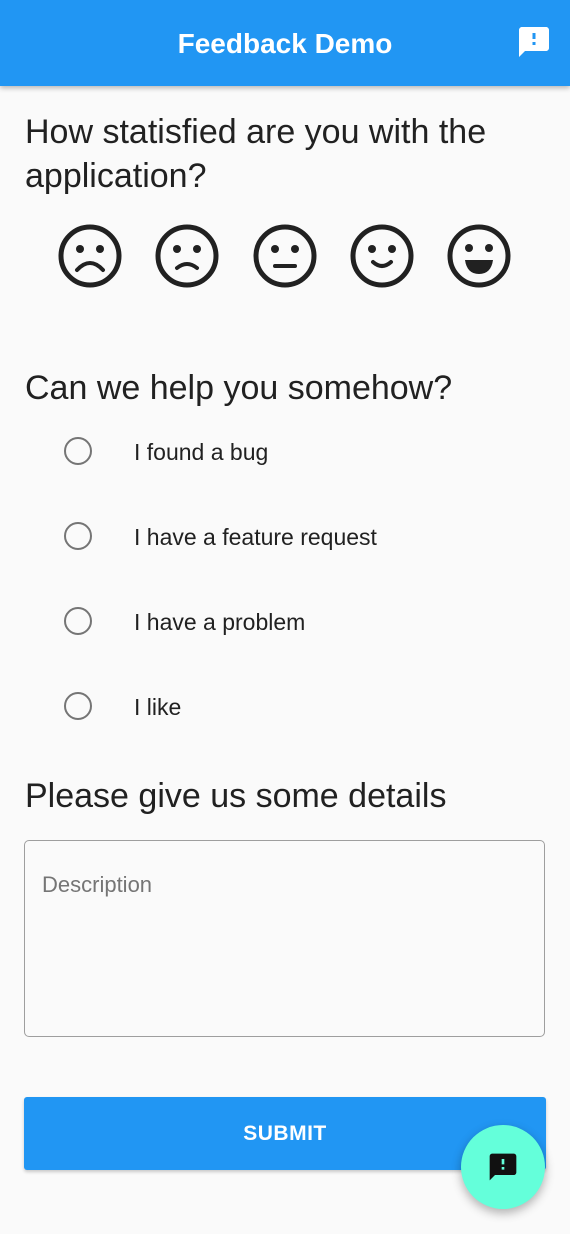 Image resolution: width=570 pixels, height=1234 pixels. What do you see at coordinates (302, 452) in the screenshot?
I see `radio-option-bug: I found a bug` at bounding box center [302, 452].